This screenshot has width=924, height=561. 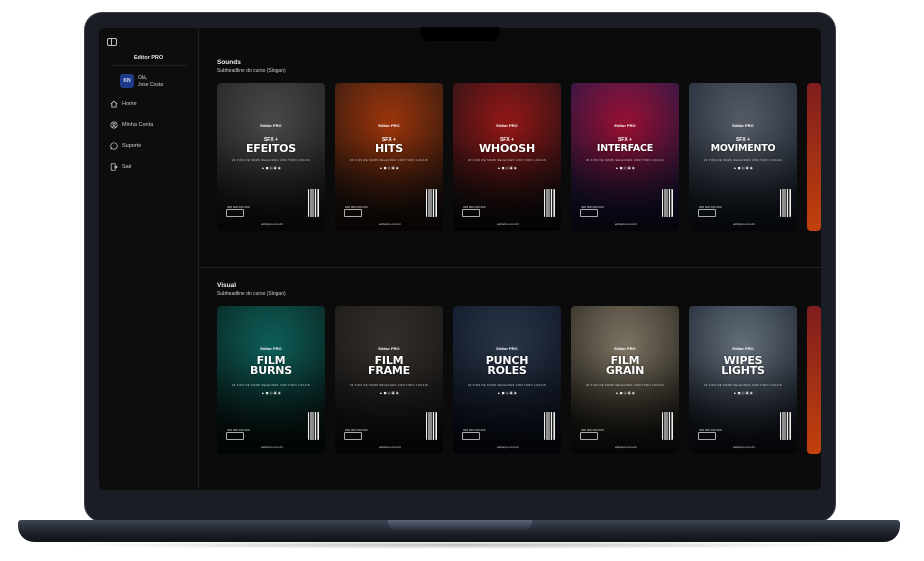 What do you see at coordinates (229, 62) in the screenshot?
I see `section-title-sounds: Sounds` at bounding box center [229, 62].